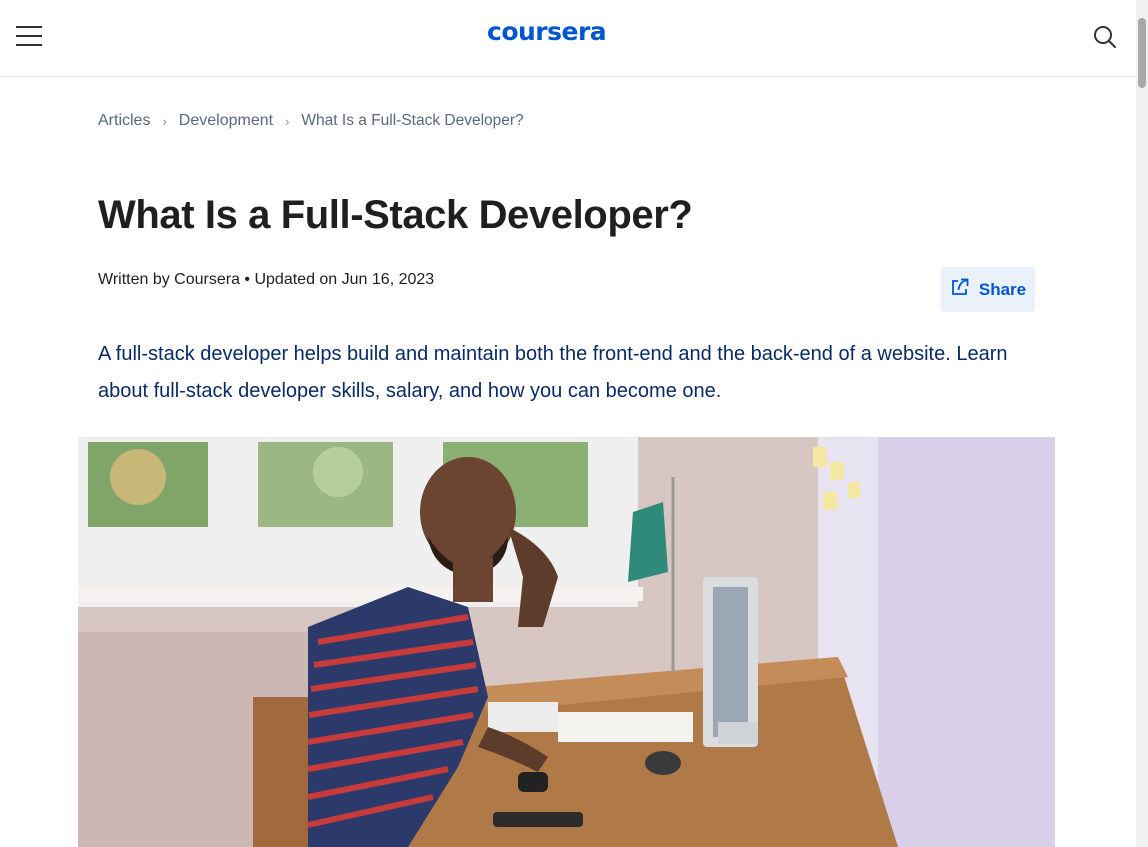 The image size is (1148, 847). Describe the element at coordinates (547, 31) in the screenshot. I see `coursera-logo: coursera` at that location.